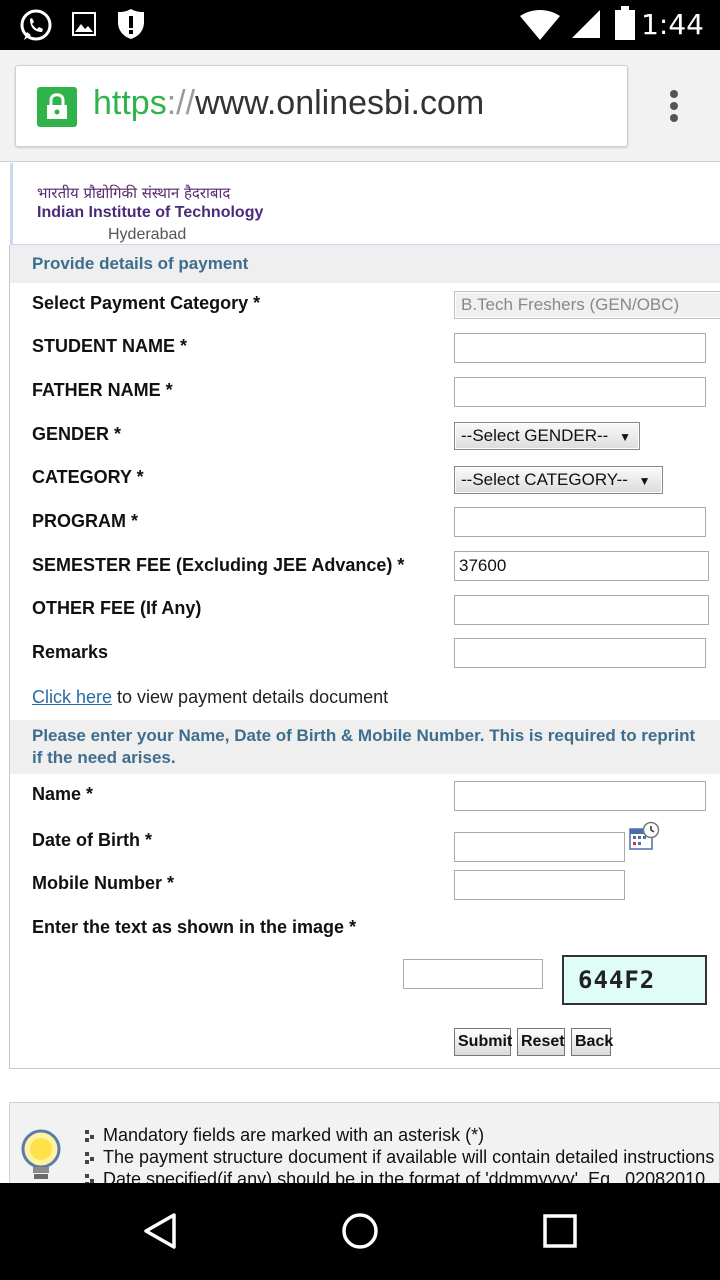 Image resolution: width=720 pixels, height=1280 pixels. What do you see at coordinates (84, 24) in the screenshot?
I see `gallery-icon` at bounding box center [84, 24].